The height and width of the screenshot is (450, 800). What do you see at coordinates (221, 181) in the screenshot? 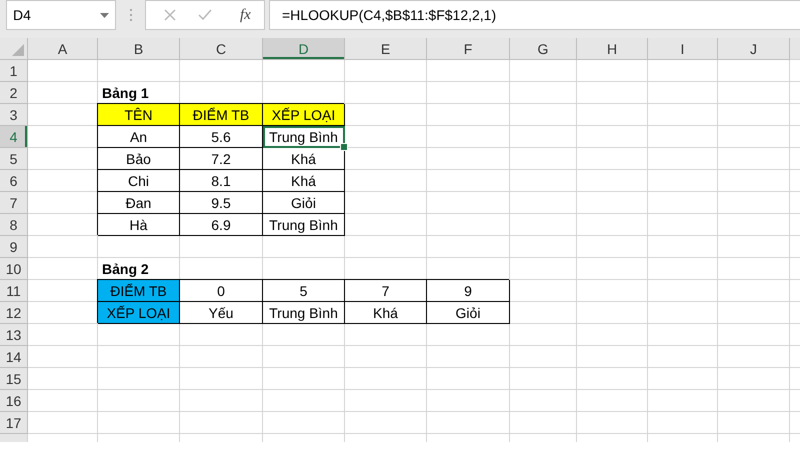
I see `table-cell: 8.1` at bounding box center [221, 181].